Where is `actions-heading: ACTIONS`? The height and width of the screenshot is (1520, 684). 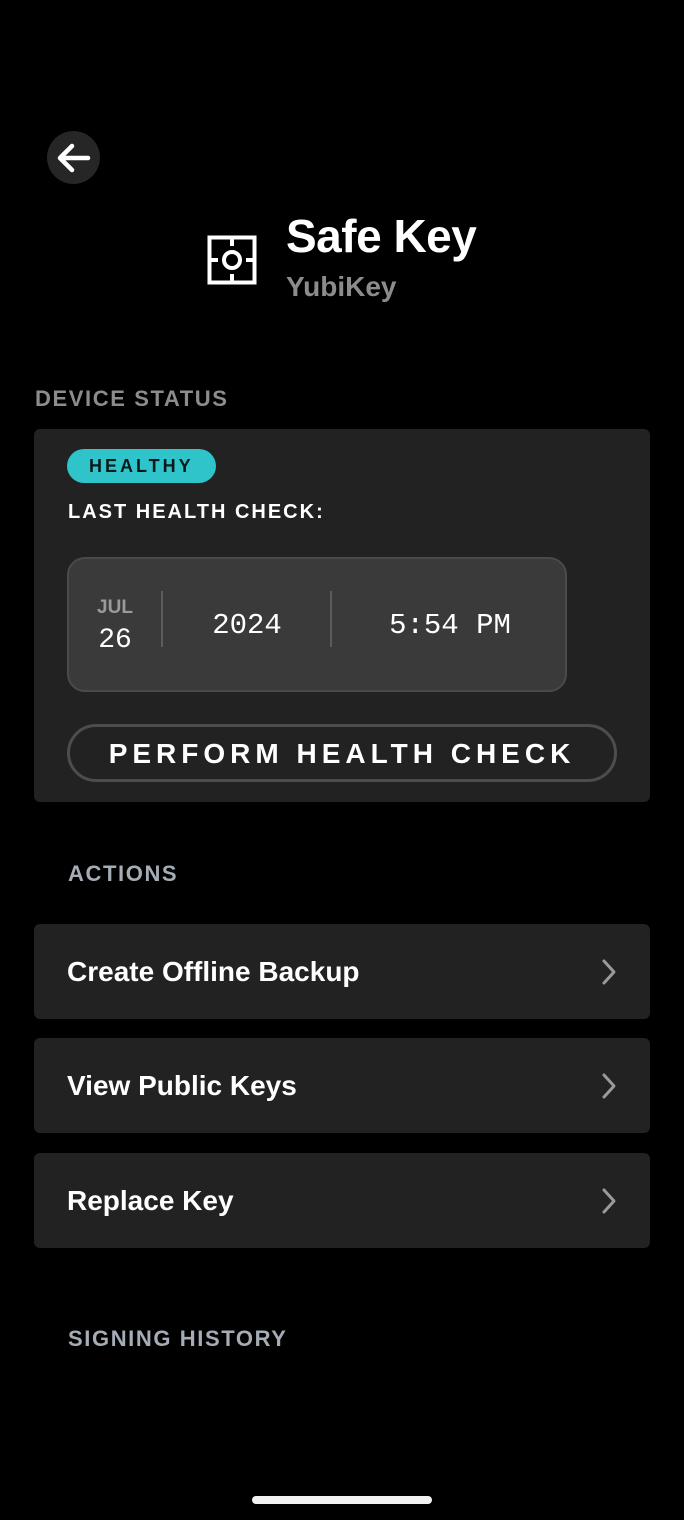
actions-heading: ACTIONS is located at coordinates (123, 873).